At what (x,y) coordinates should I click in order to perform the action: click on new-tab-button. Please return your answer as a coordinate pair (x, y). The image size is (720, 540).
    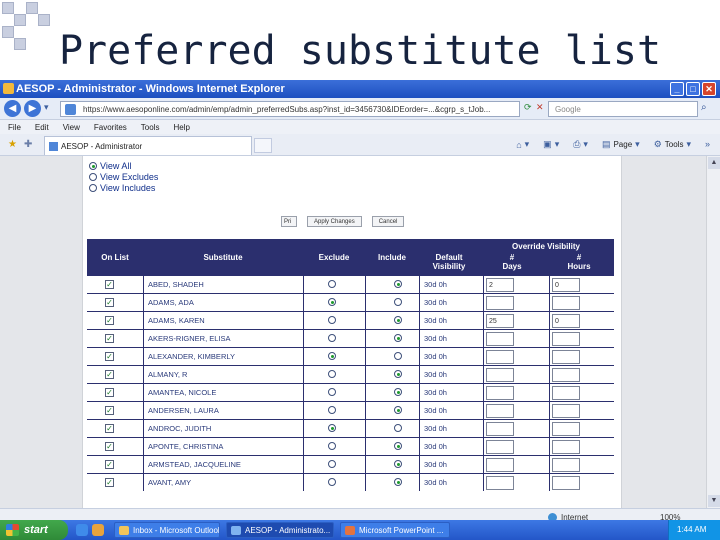
    Looking at the image, I should click on (263, 145).